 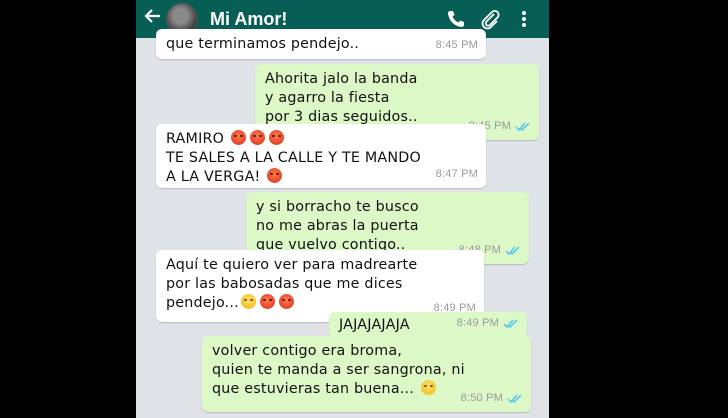 I want to click on message-time: 8:47 PM, so click(x=456, y=174).